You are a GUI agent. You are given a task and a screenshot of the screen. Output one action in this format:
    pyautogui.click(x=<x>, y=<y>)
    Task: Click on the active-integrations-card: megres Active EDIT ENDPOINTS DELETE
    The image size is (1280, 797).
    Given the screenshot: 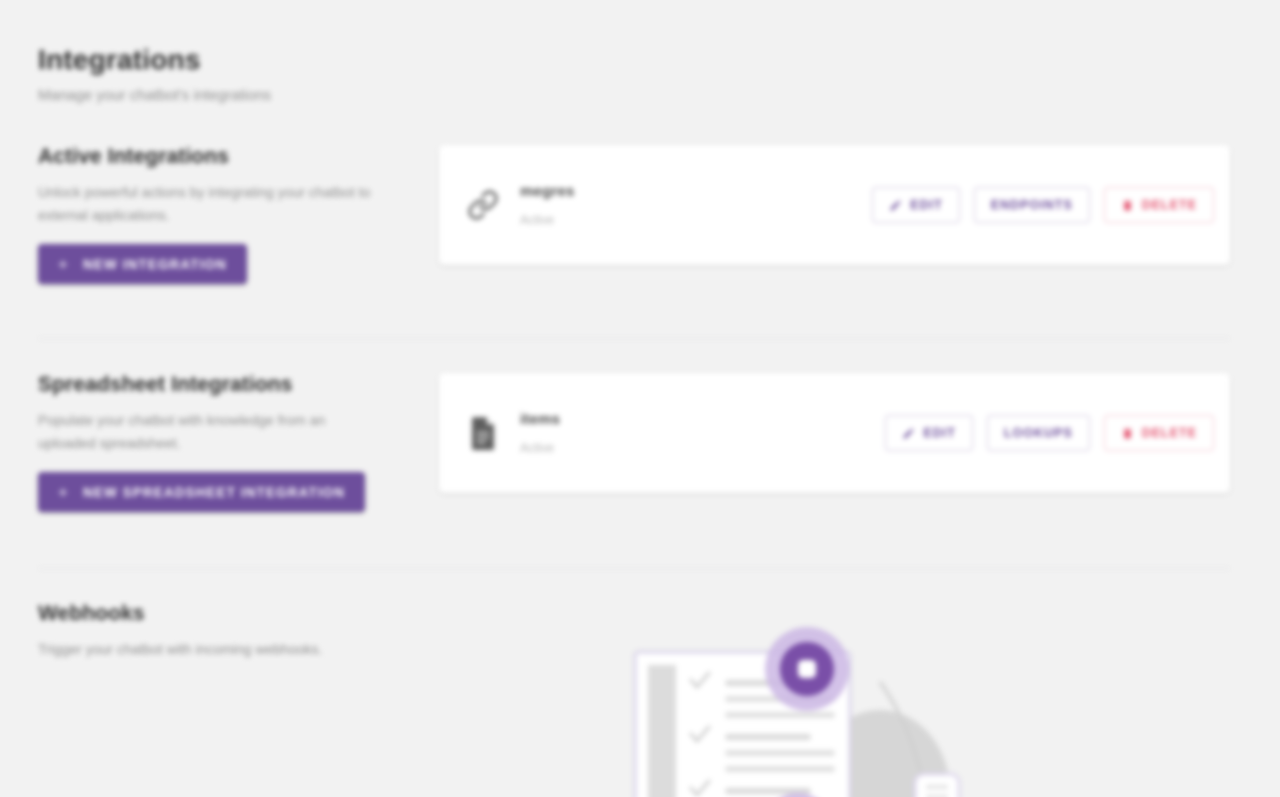 What is the action you would take?
    pyautogui.click(x=834, y=205)
    